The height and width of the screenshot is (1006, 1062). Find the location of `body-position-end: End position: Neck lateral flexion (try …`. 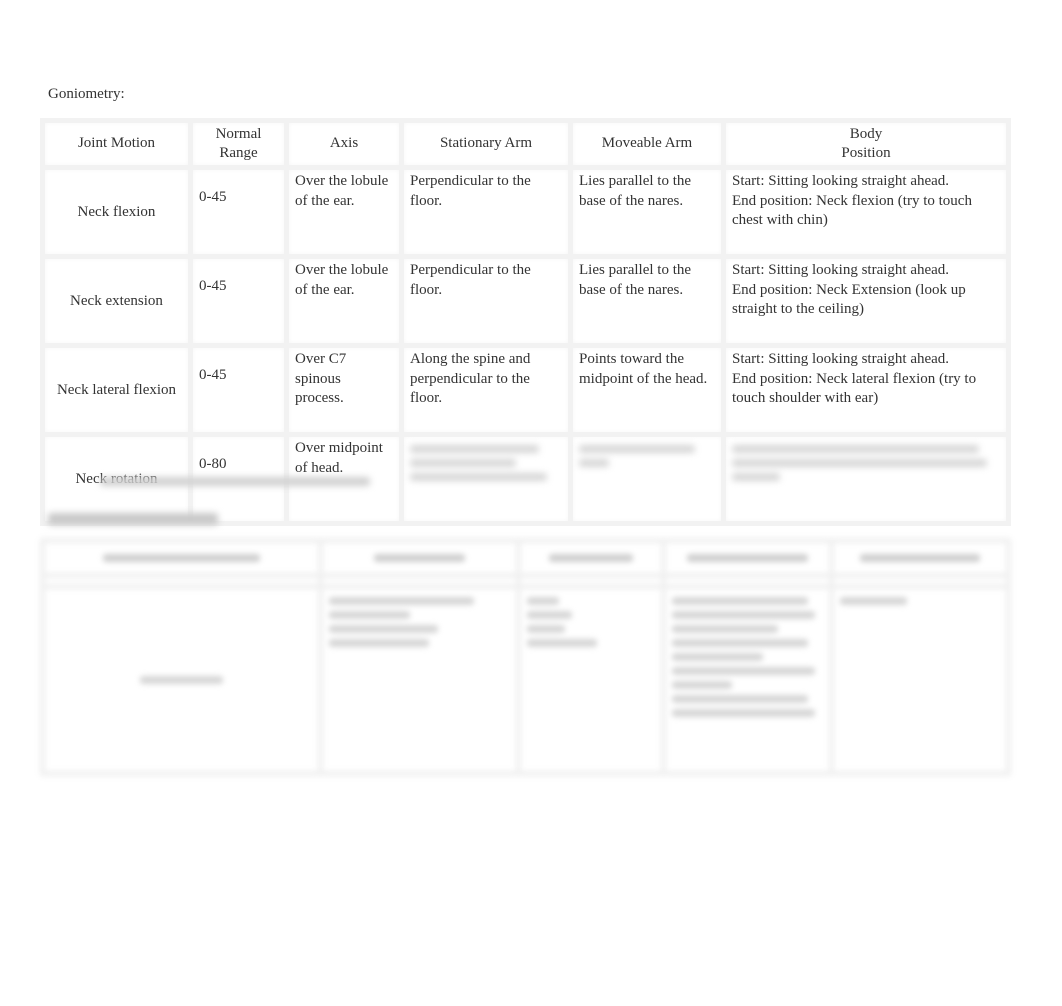

body-position-end: End position: Neck lateral flexion (try … is located at coordinates (854, 388).